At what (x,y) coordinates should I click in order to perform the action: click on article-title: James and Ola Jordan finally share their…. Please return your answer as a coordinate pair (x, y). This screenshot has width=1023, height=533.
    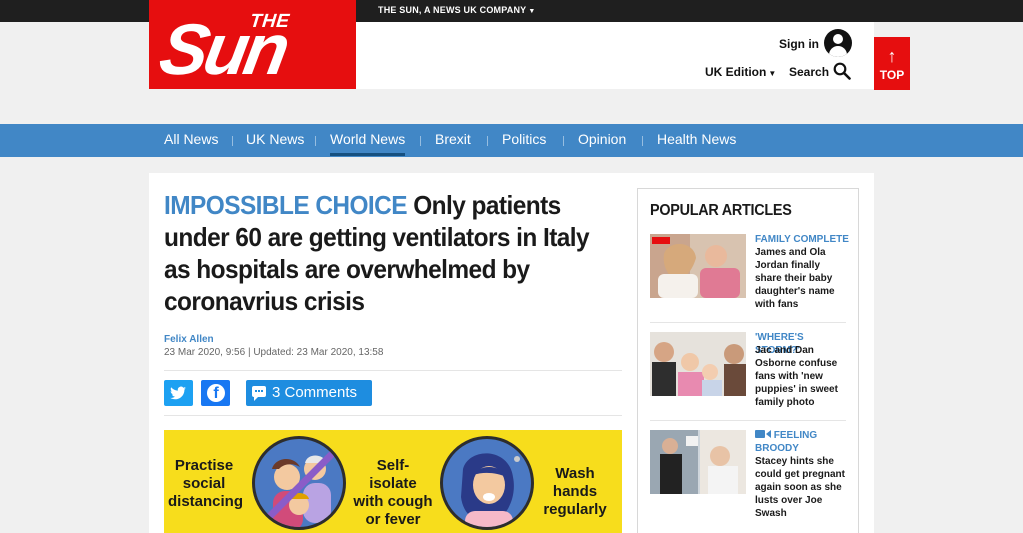
    Looking at the image, I should click on (801, 278).